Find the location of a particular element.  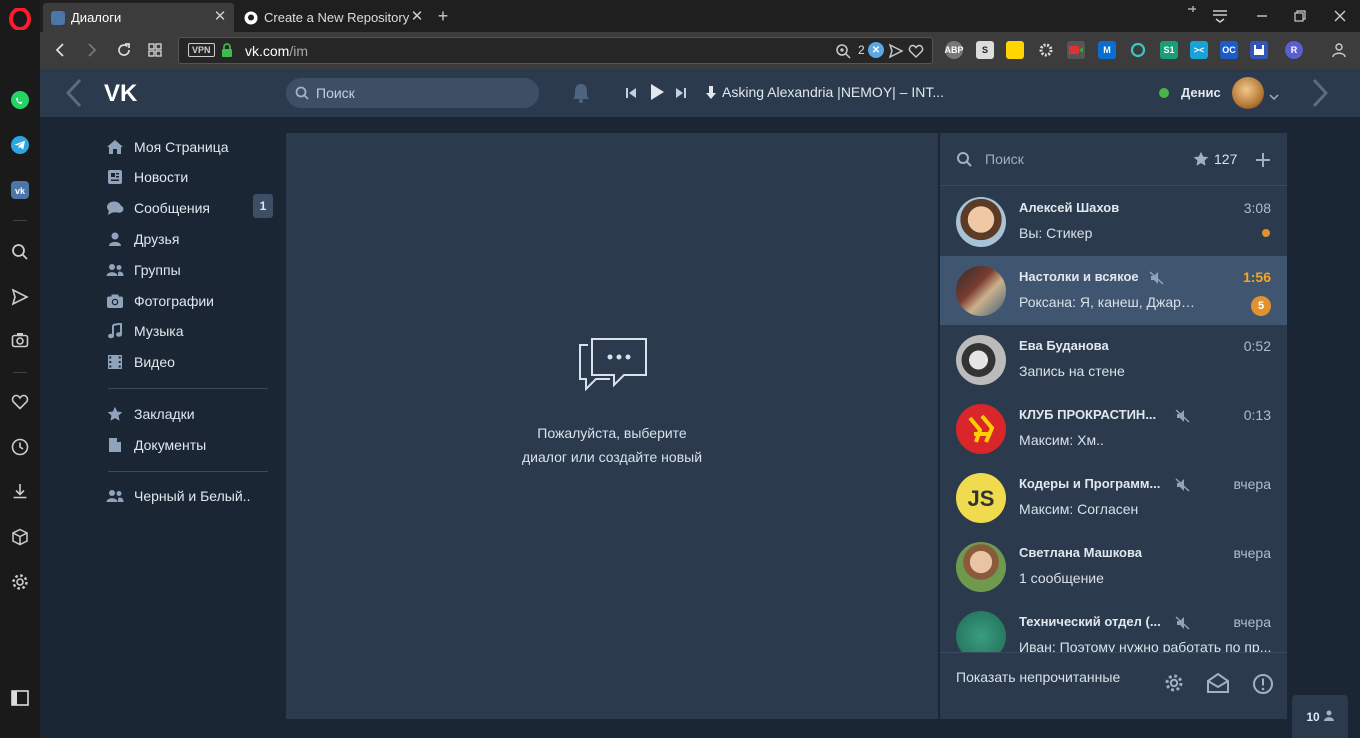

new-chat-plus-icon is located at coordinates (1263, 162).